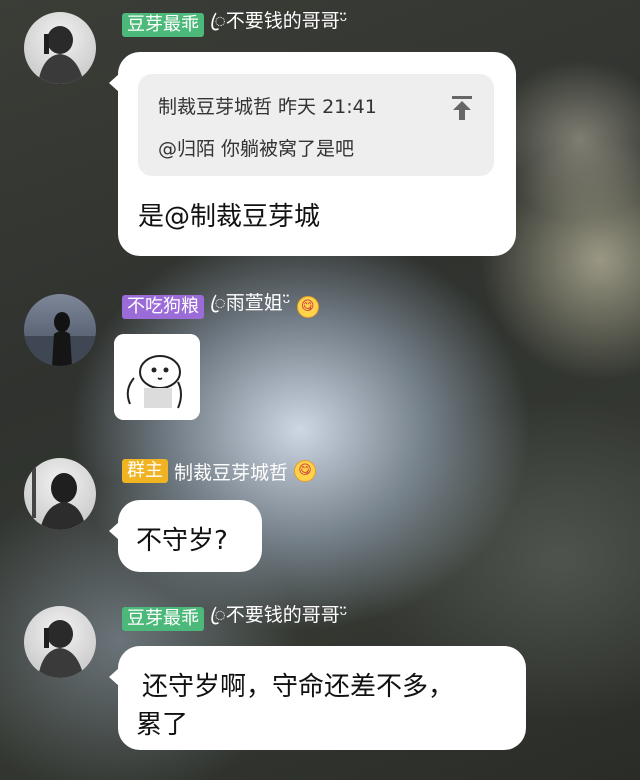 The image size is (640, 780). What do you see at coordinates (231, 471) in the screenshot?
I see `sender-nickname: 制裁豆芽城哲` at bounding box center [231, 471].